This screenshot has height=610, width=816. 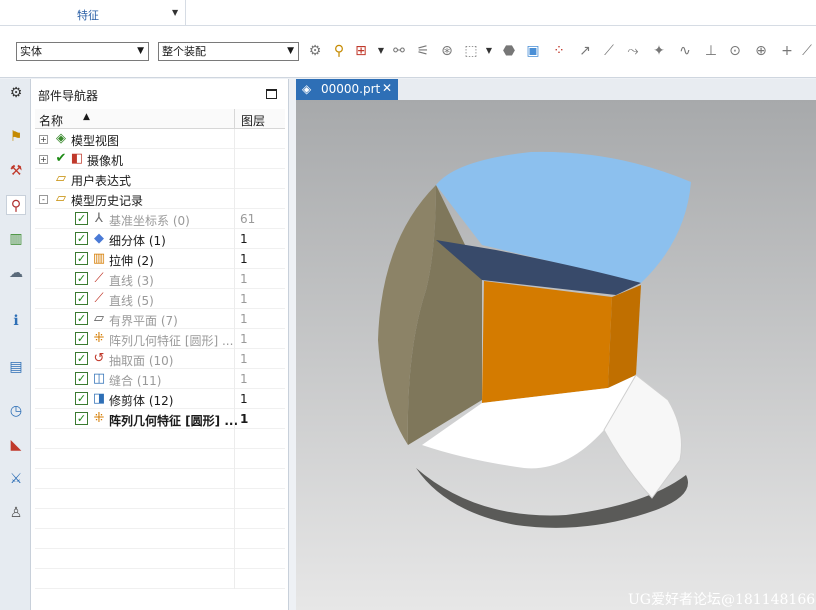 I want to click on tree-node: ✓ ◆ 细分体 (1) 1, so click(x=160, y=239).